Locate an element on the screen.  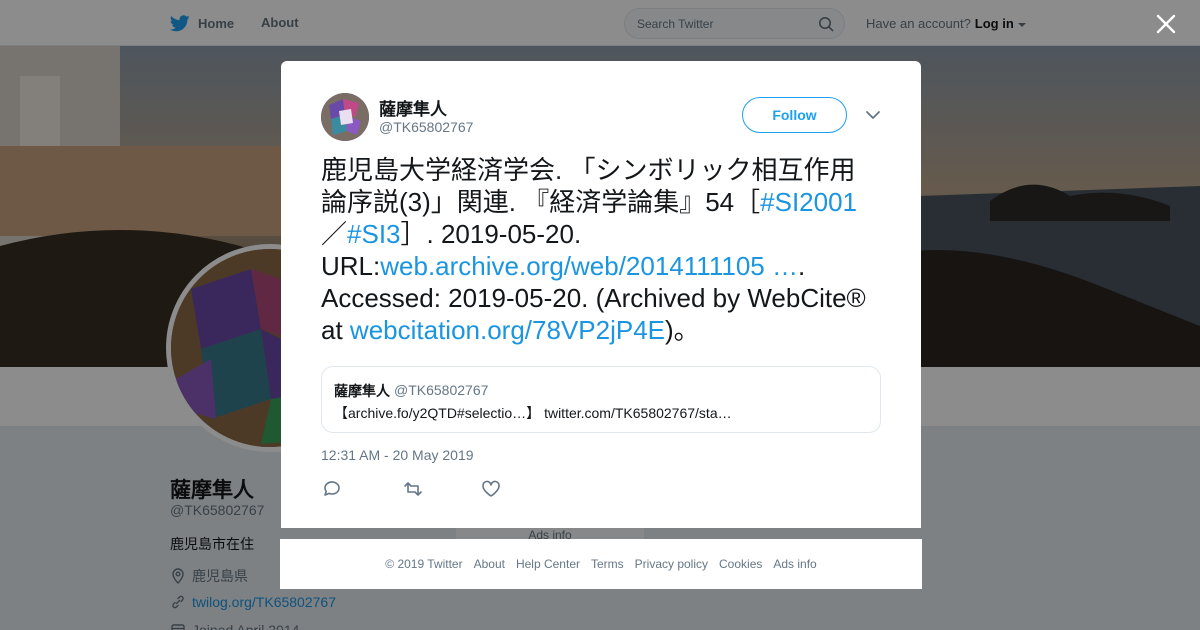
webcite-link: webcitation.org/78VP2jP4E is located at coordinates (507, 330).